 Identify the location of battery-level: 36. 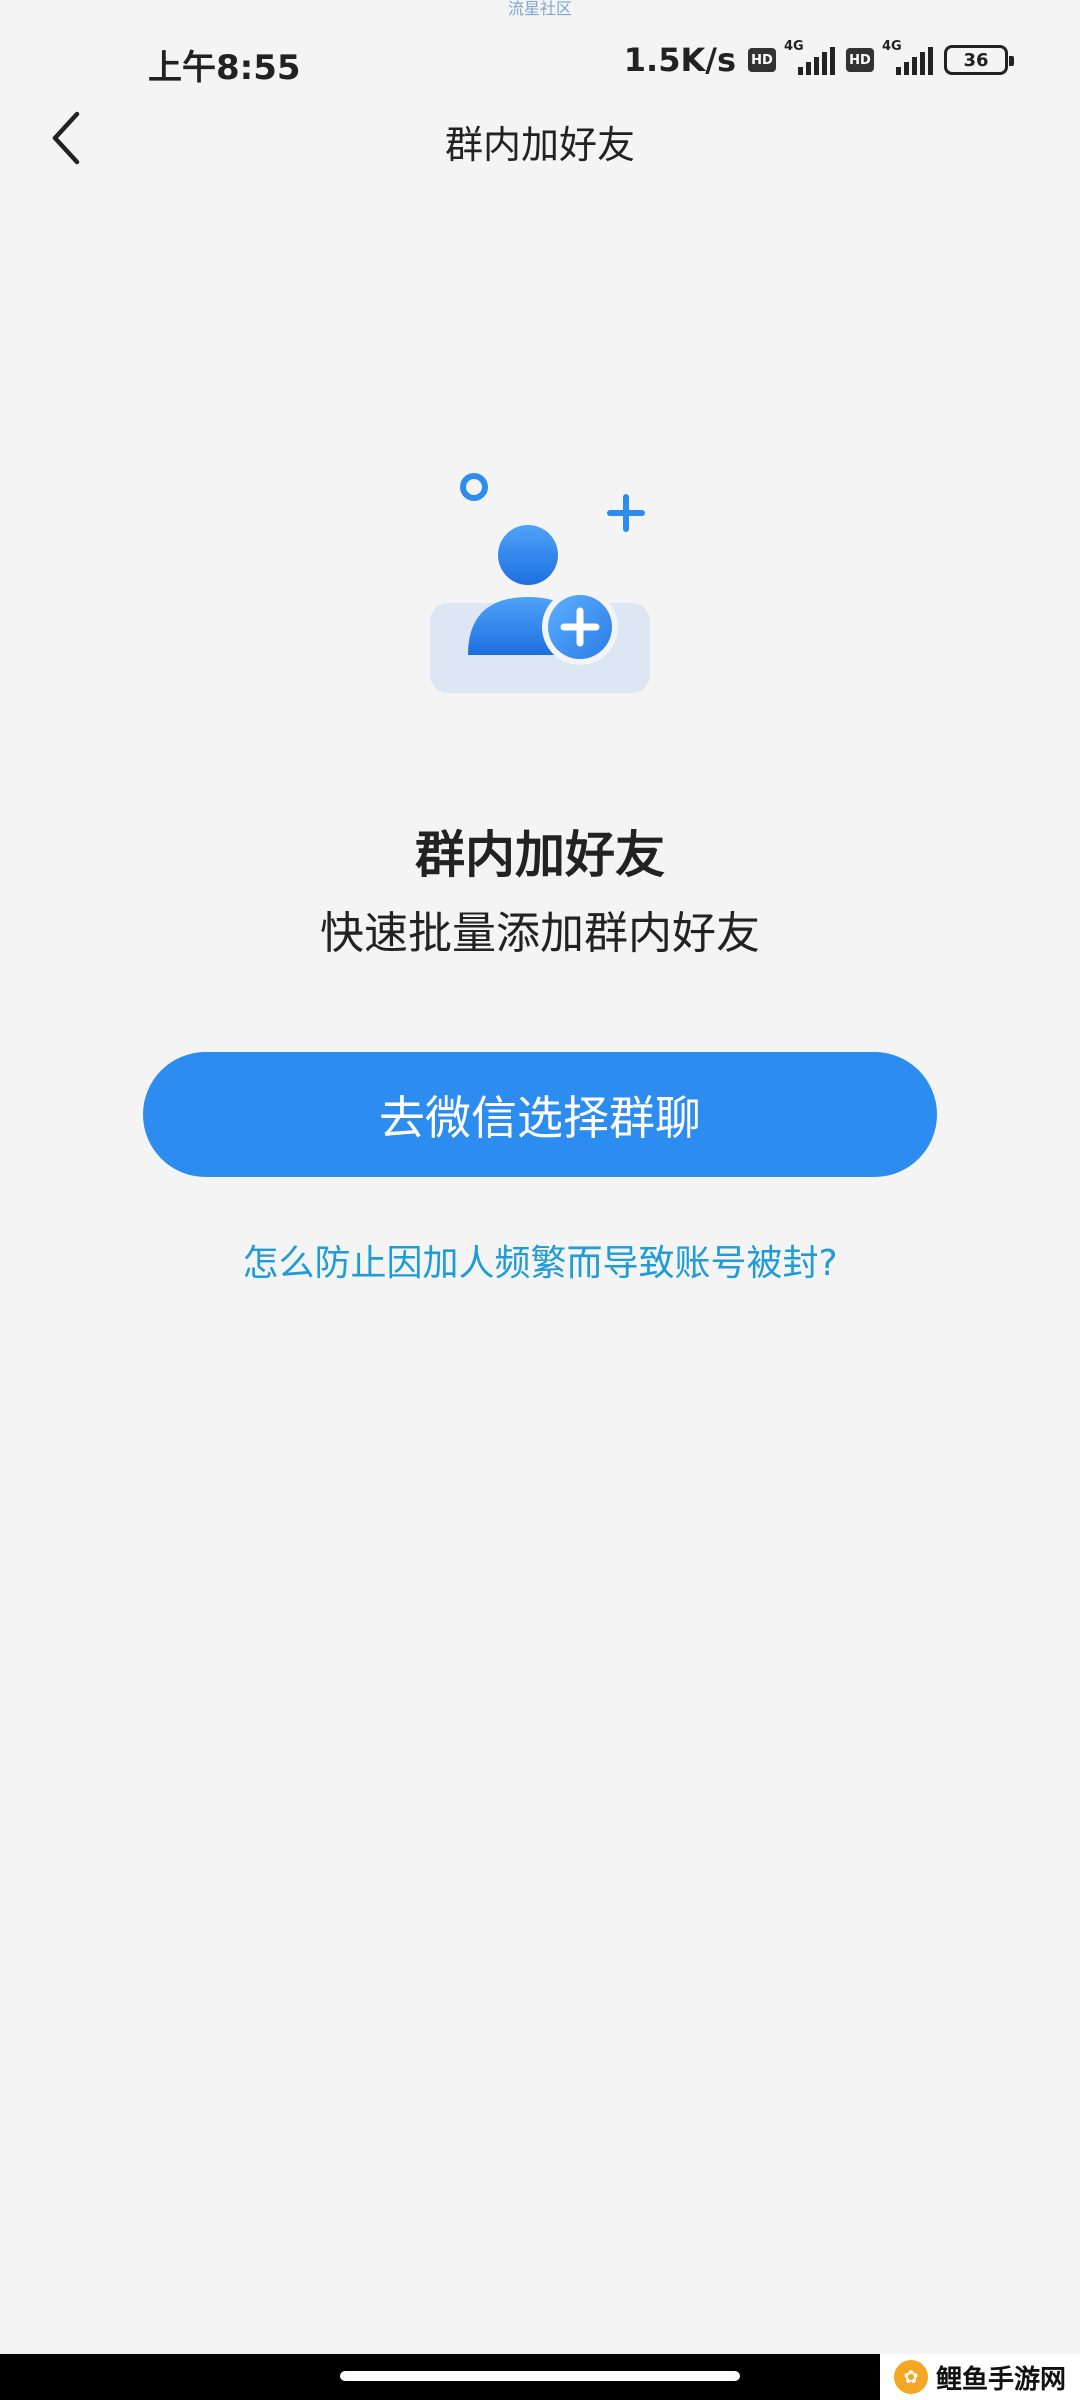
(976, 60).